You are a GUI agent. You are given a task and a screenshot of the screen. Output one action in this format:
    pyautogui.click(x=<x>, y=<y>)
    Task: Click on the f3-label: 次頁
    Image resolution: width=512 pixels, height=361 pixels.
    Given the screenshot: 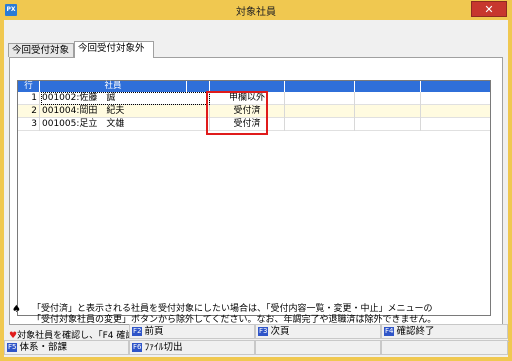 What is the action you would take?
    pyautogui.click(x=280, y=331)
    